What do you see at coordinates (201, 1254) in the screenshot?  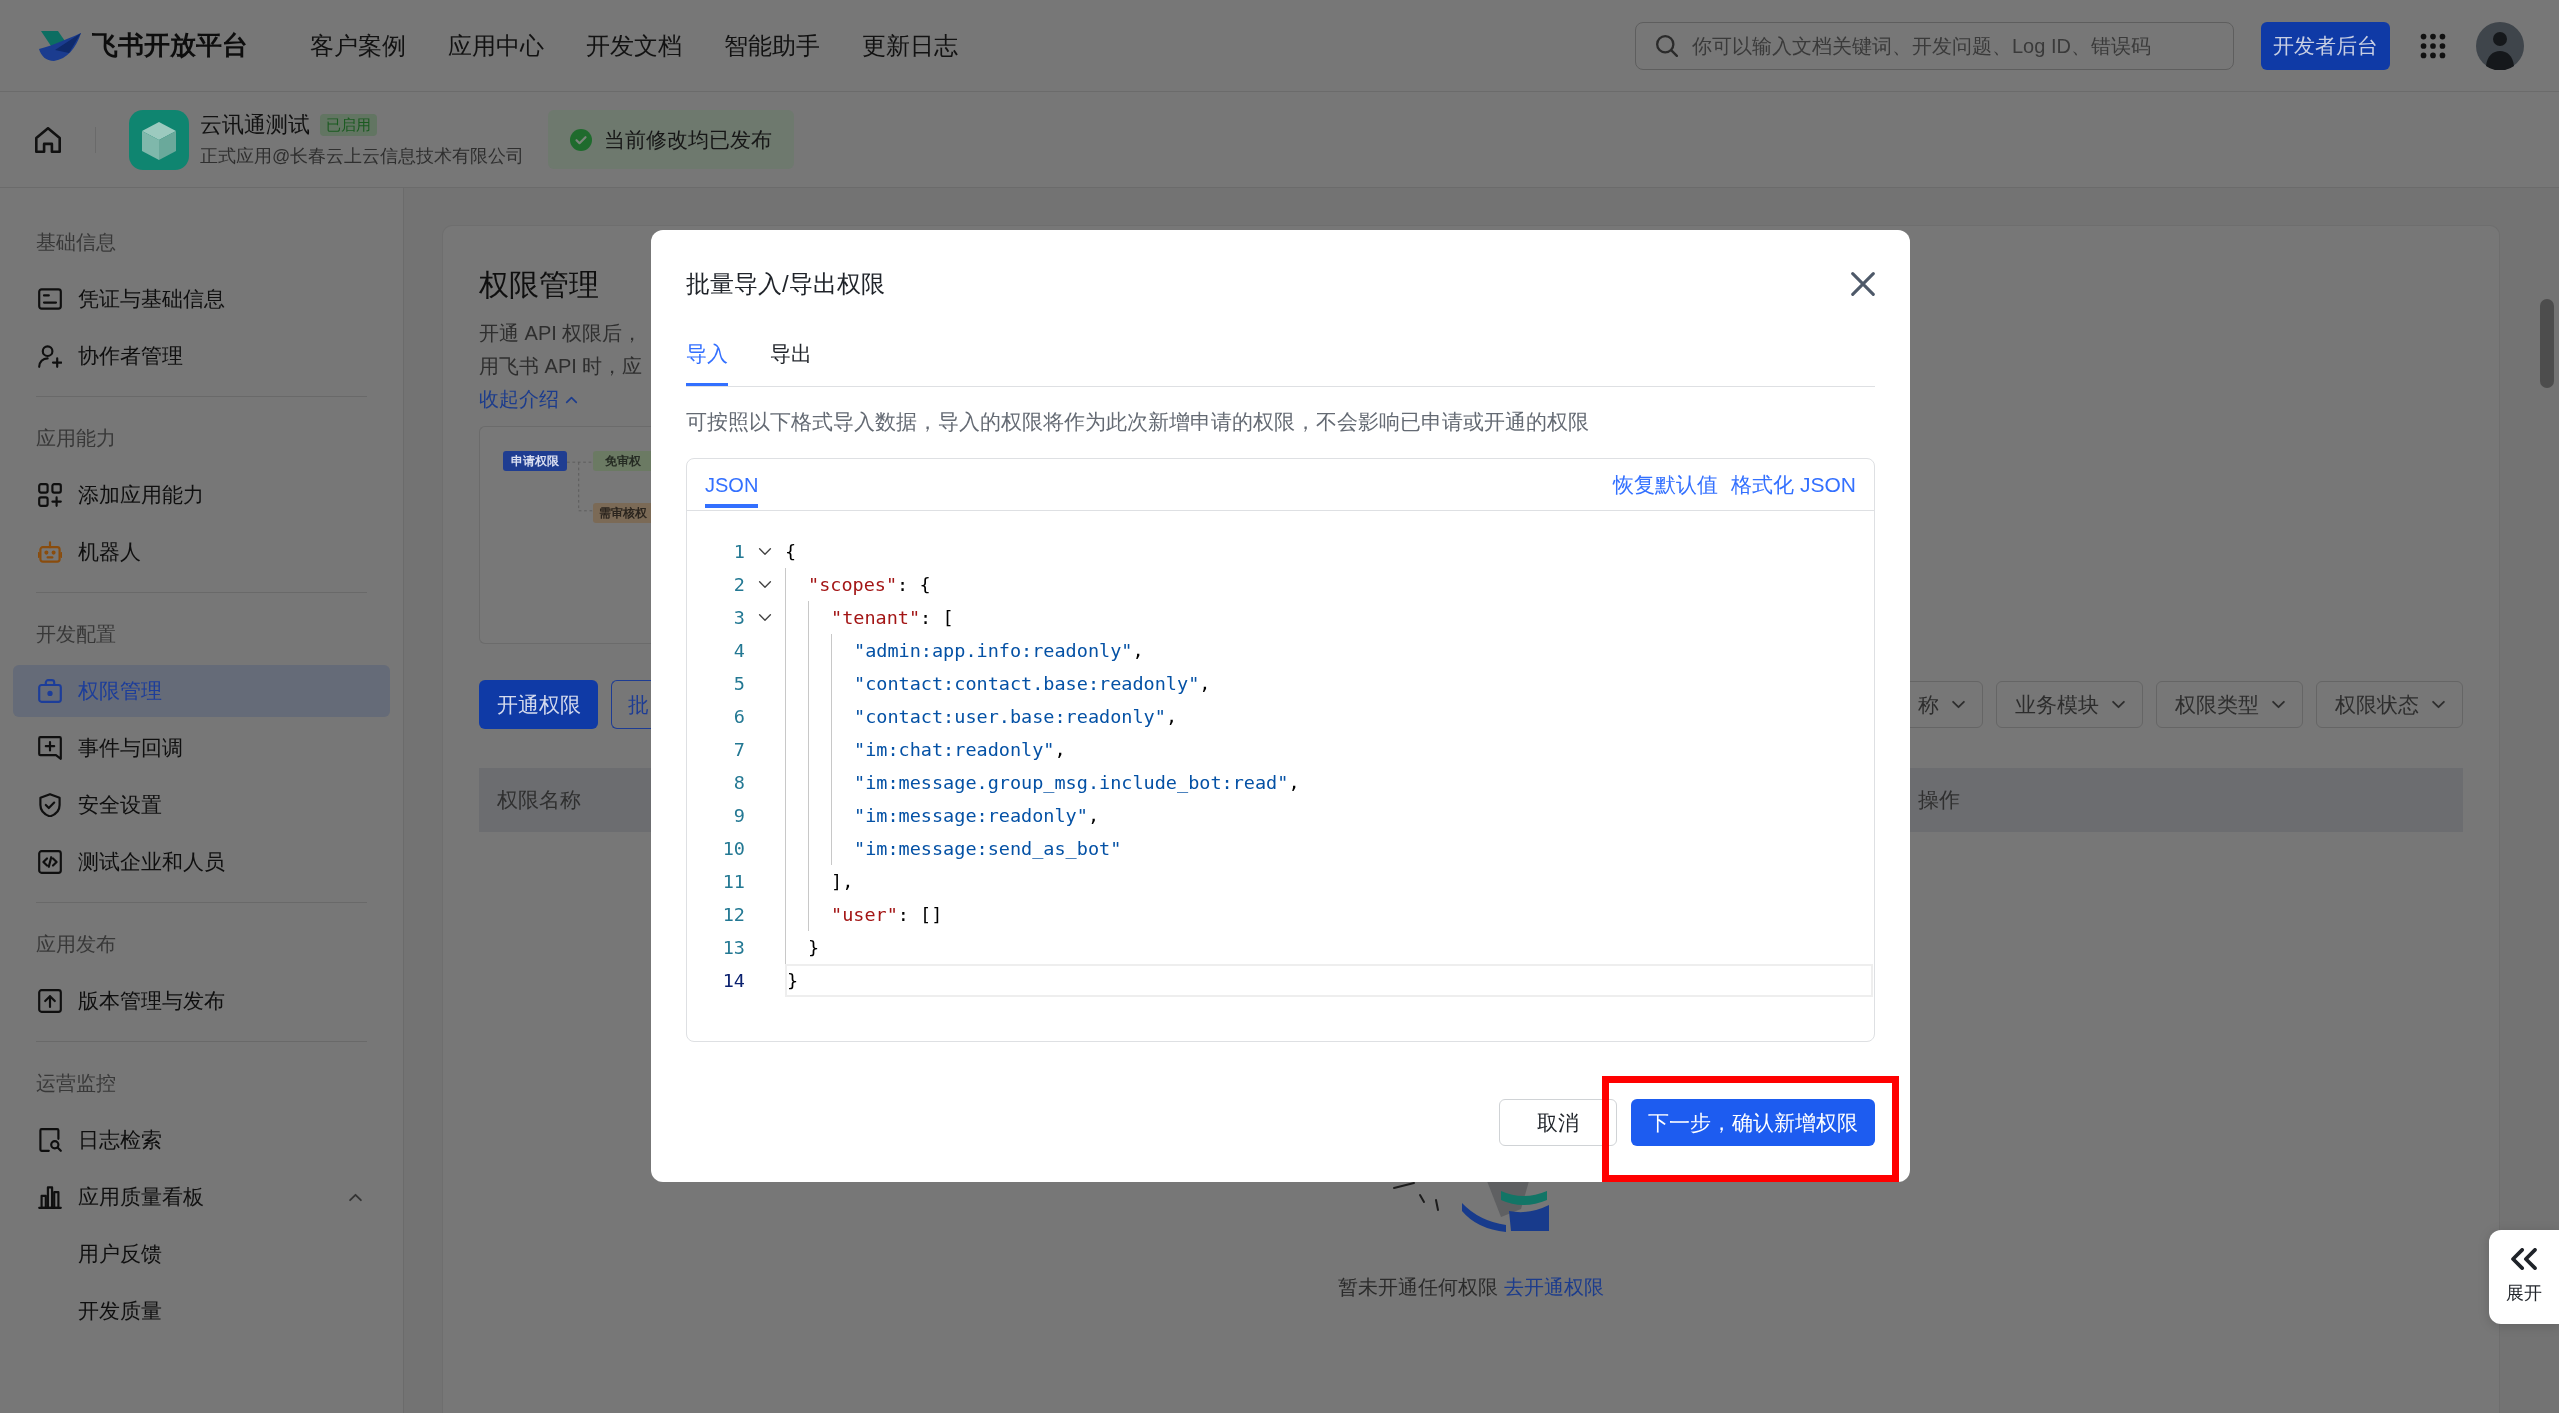 I see `sidebar-item: 用户反馈` at bounding box center [201, 1254].